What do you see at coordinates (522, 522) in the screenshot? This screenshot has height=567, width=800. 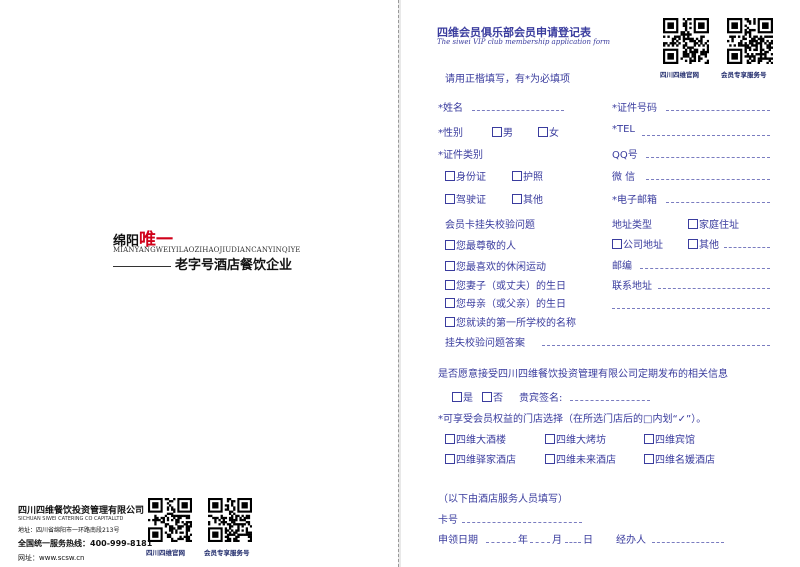 I see `card-number-field` at bounding box center [522, 522].